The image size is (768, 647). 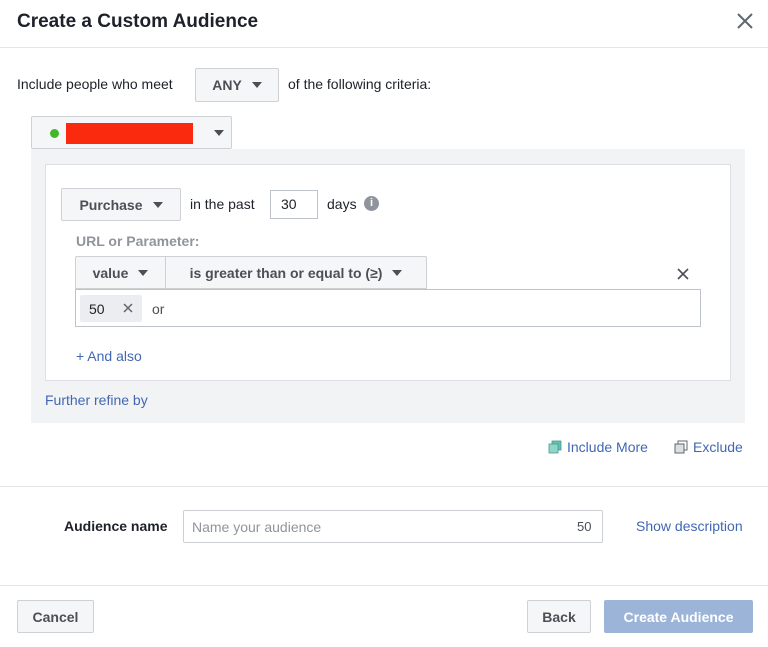 What do you see at coordinates (360, 84) in the screenshot?
I see `criteria-suffix: of the following criteria:` at bounding box center [360, 84].